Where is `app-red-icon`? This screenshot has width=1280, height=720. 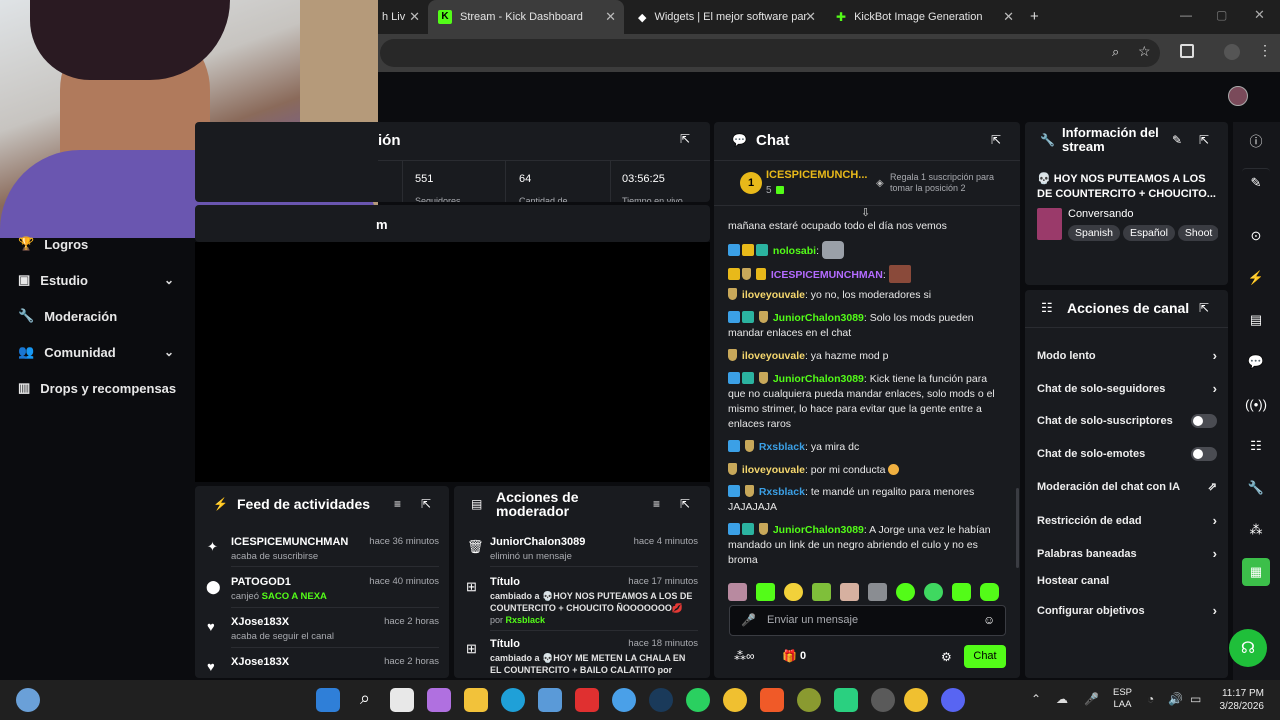
app-red-icon is located at coordinates (587, 700).